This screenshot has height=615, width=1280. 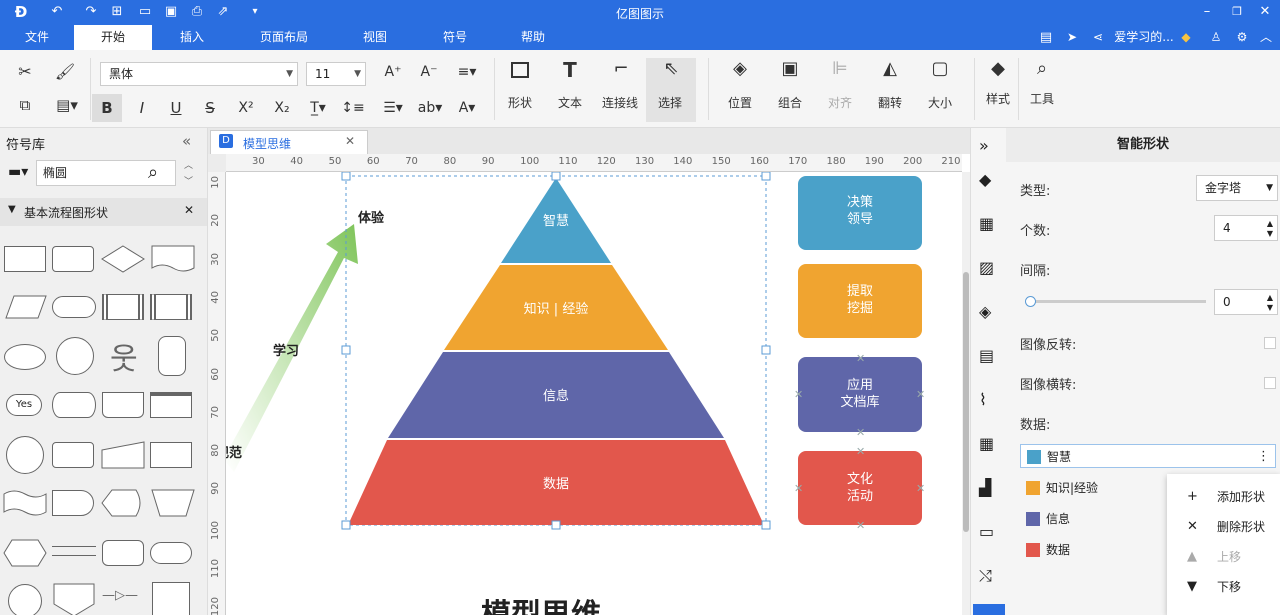 What do you see at coordinates (533, 37) in the screenshot?
I see `menu-help: 帮助` at bounding box center [533, 37].